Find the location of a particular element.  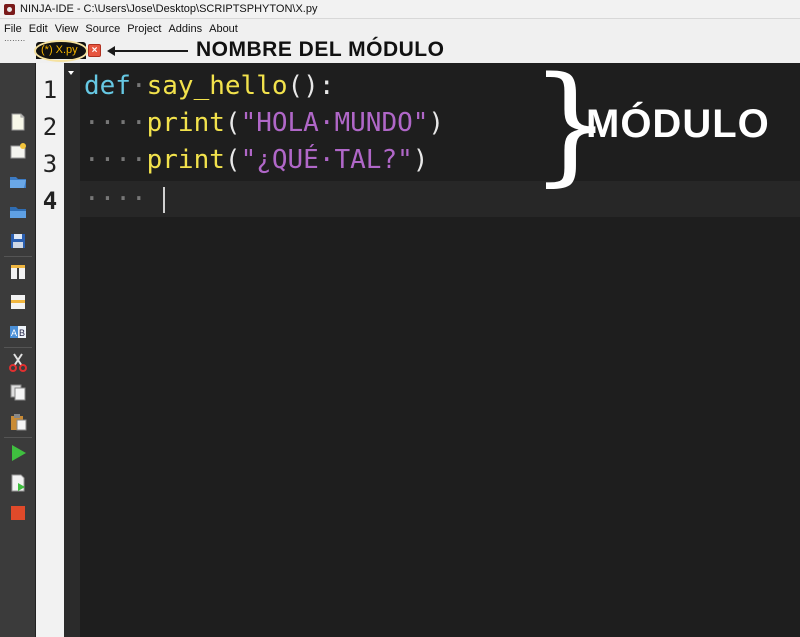

string-token: "¿QUÉ·TAL?" is located at coordinates (326, 160).